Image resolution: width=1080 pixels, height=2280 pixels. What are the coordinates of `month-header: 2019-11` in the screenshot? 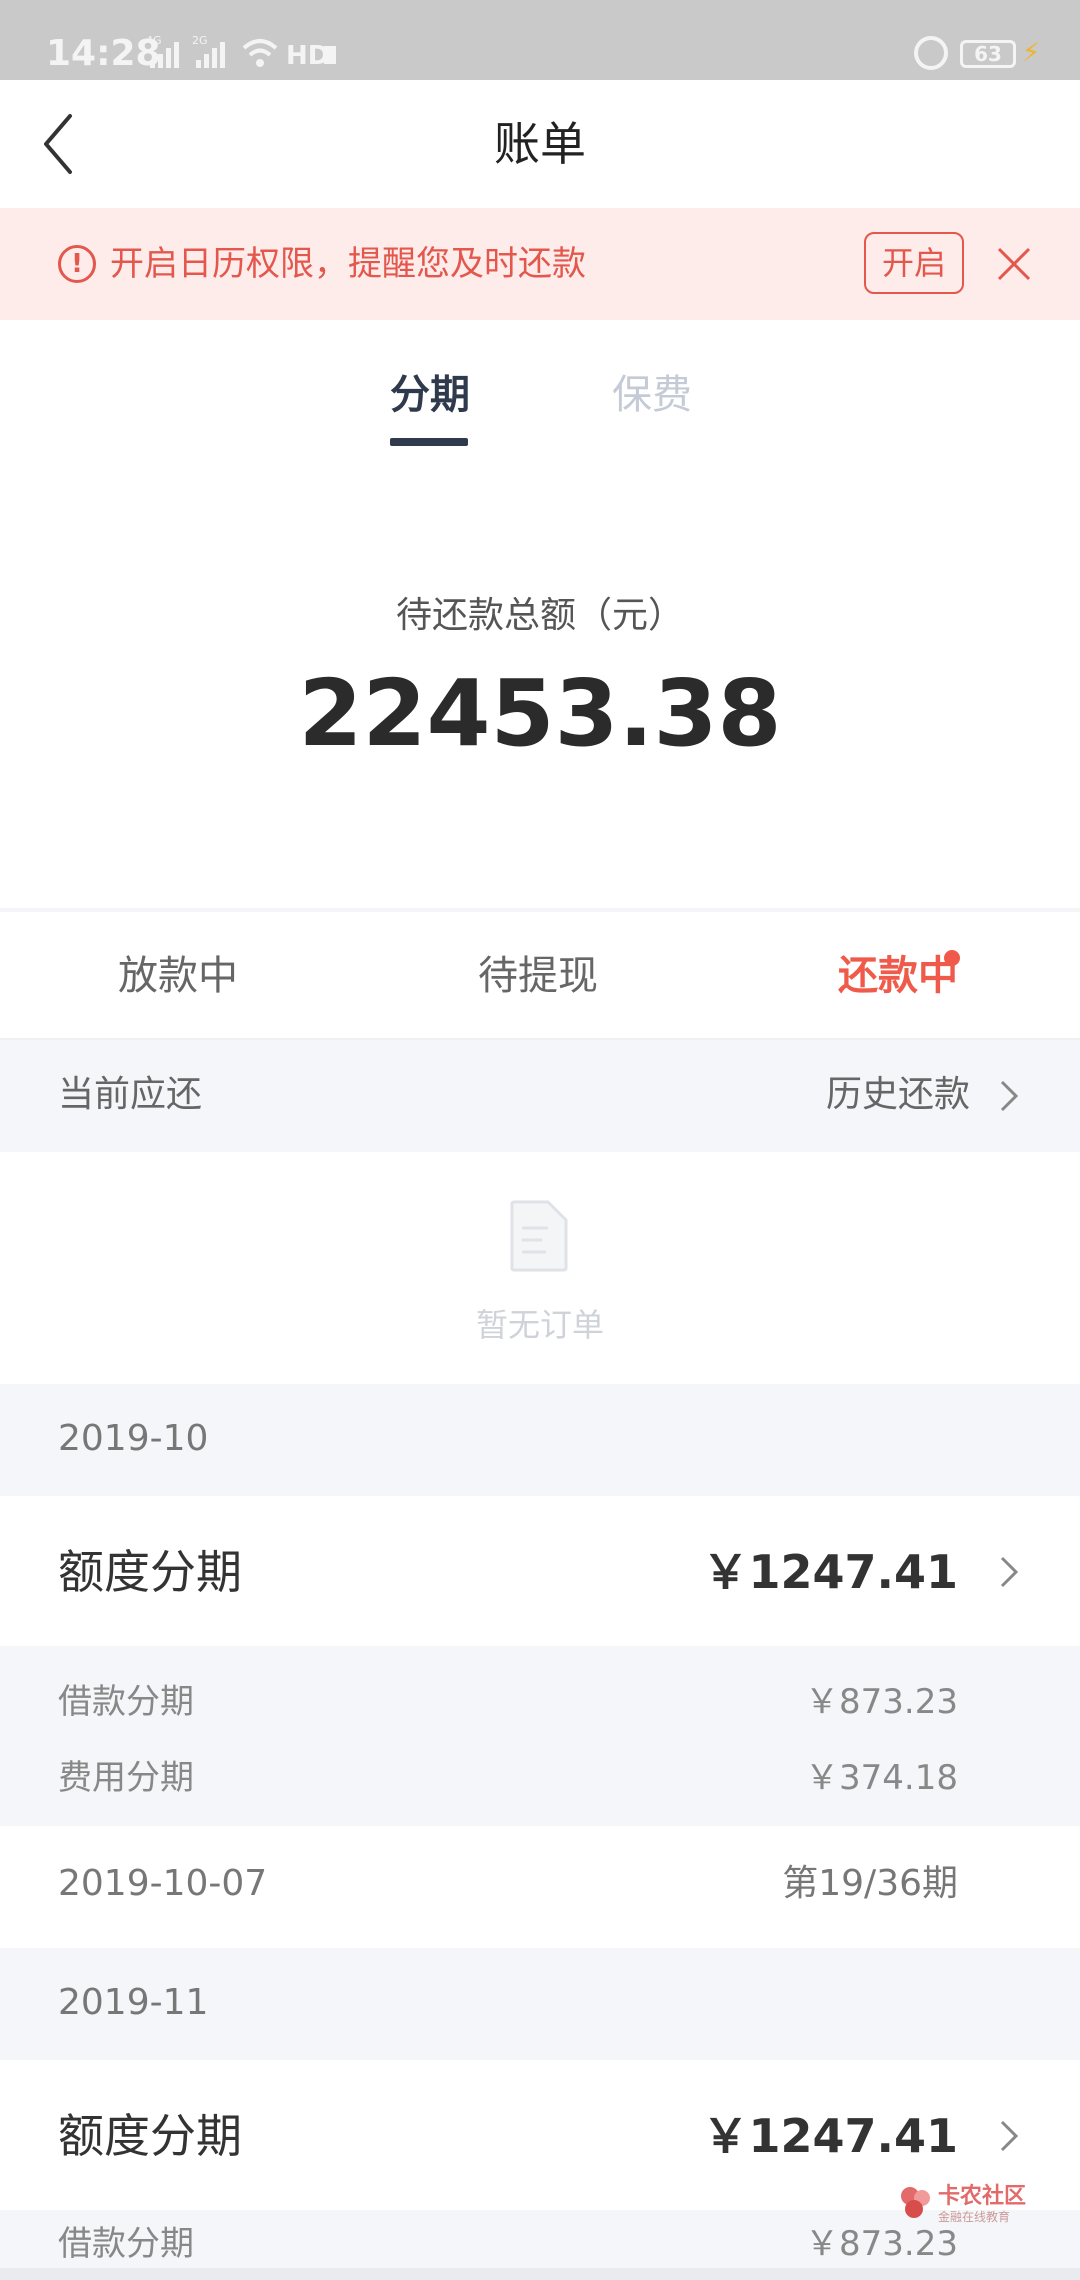 It's located at (540, 2004).